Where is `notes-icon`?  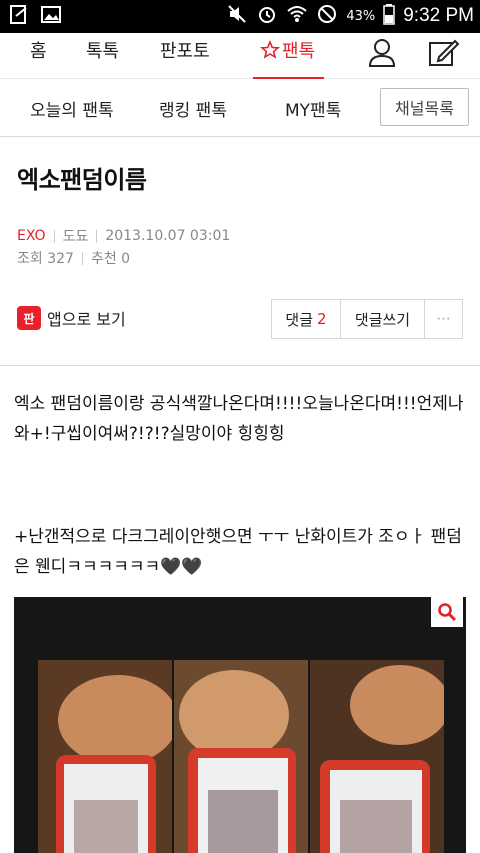 notes-icon is located at coordinates (19, 17).